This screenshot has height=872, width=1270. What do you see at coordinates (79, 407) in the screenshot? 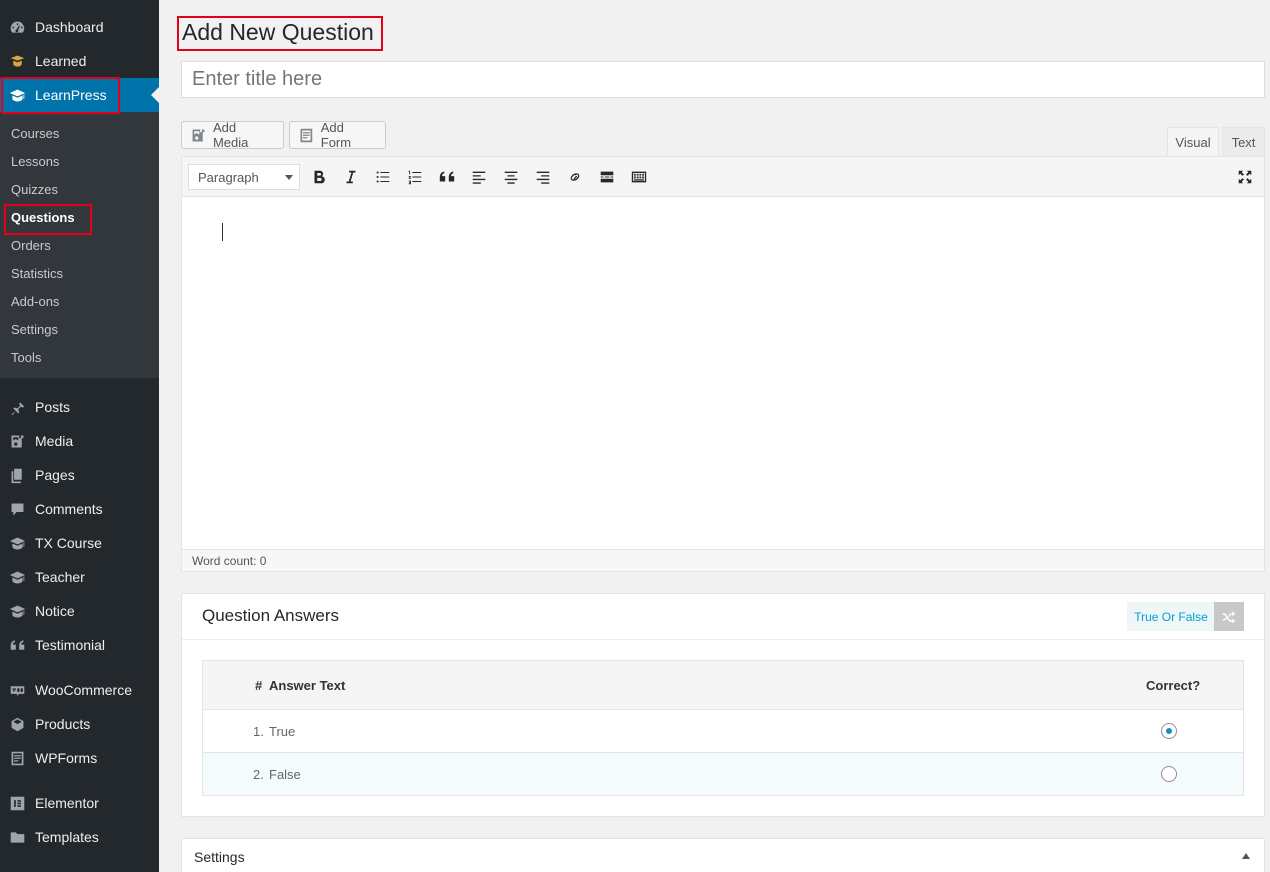
I see `sidebar-item-posts: Posts` at bounding box center [79, 407].